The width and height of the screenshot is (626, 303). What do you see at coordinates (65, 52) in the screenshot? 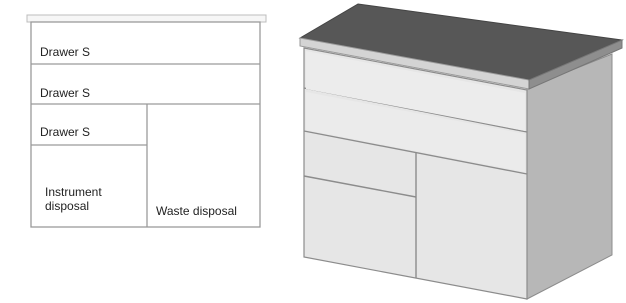
I see `label-drawer-top: Drawer S` at bounding box center [65, 52].